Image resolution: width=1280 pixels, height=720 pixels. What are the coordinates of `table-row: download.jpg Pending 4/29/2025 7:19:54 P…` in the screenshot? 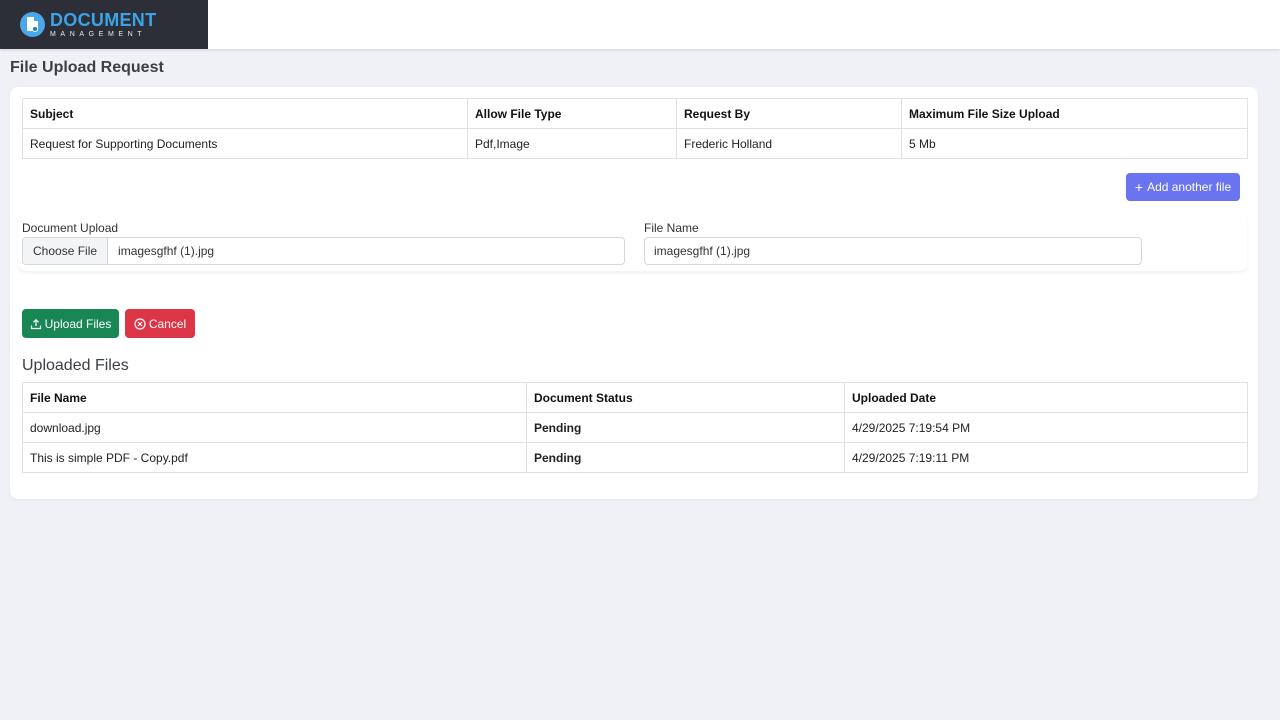 It's located at (635, 427).